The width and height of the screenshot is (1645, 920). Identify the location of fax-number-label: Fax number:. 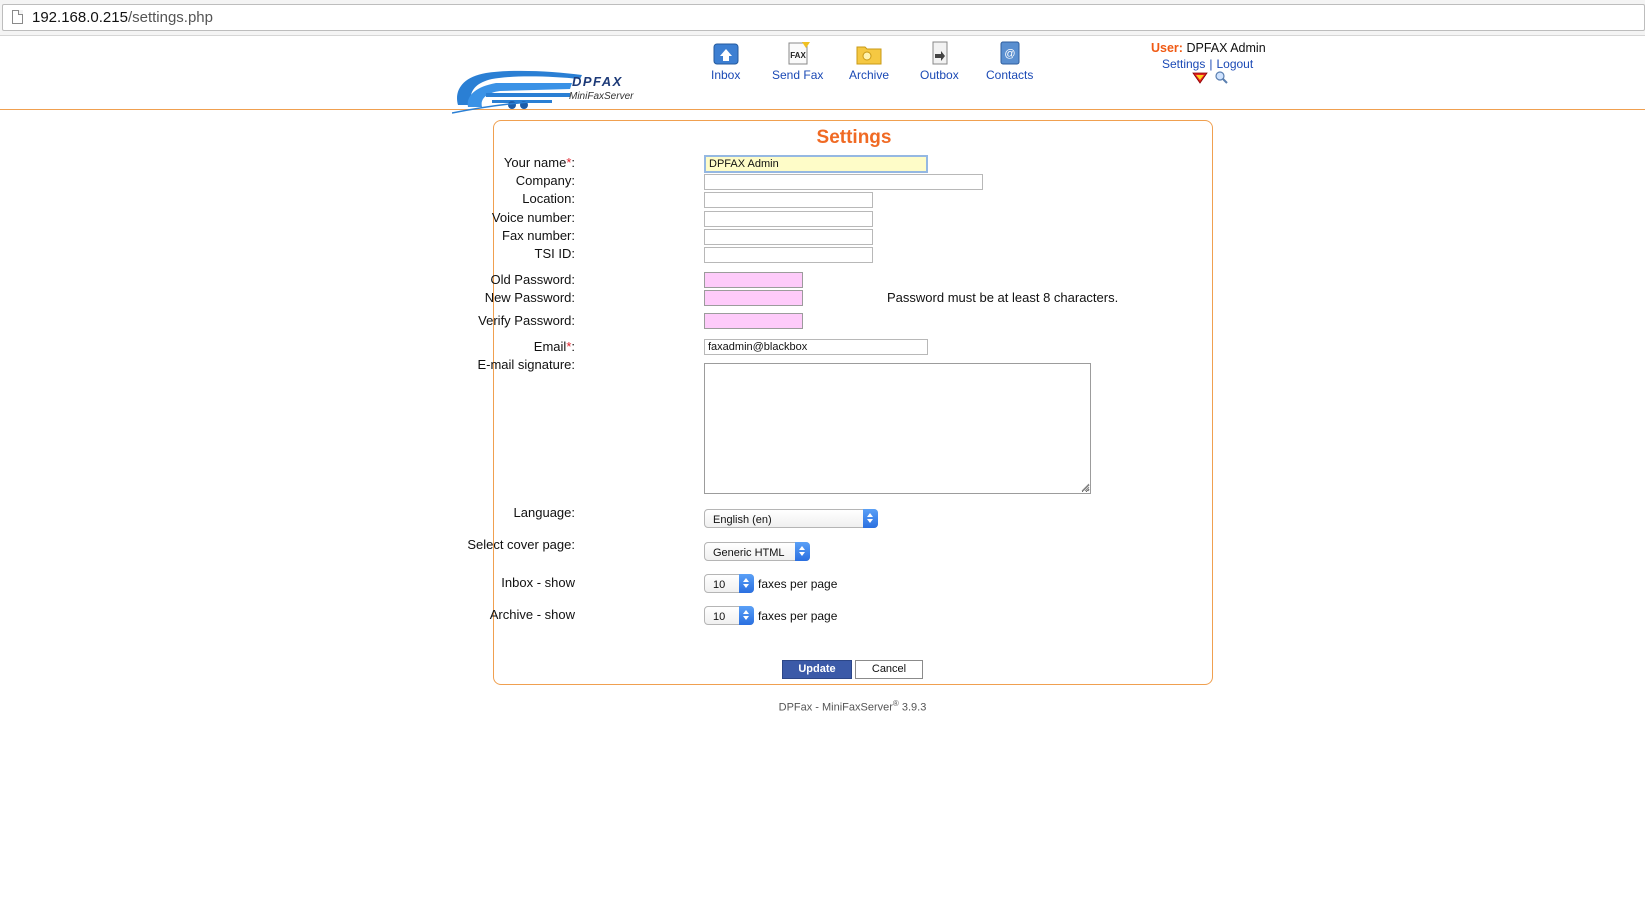
(538, 235).